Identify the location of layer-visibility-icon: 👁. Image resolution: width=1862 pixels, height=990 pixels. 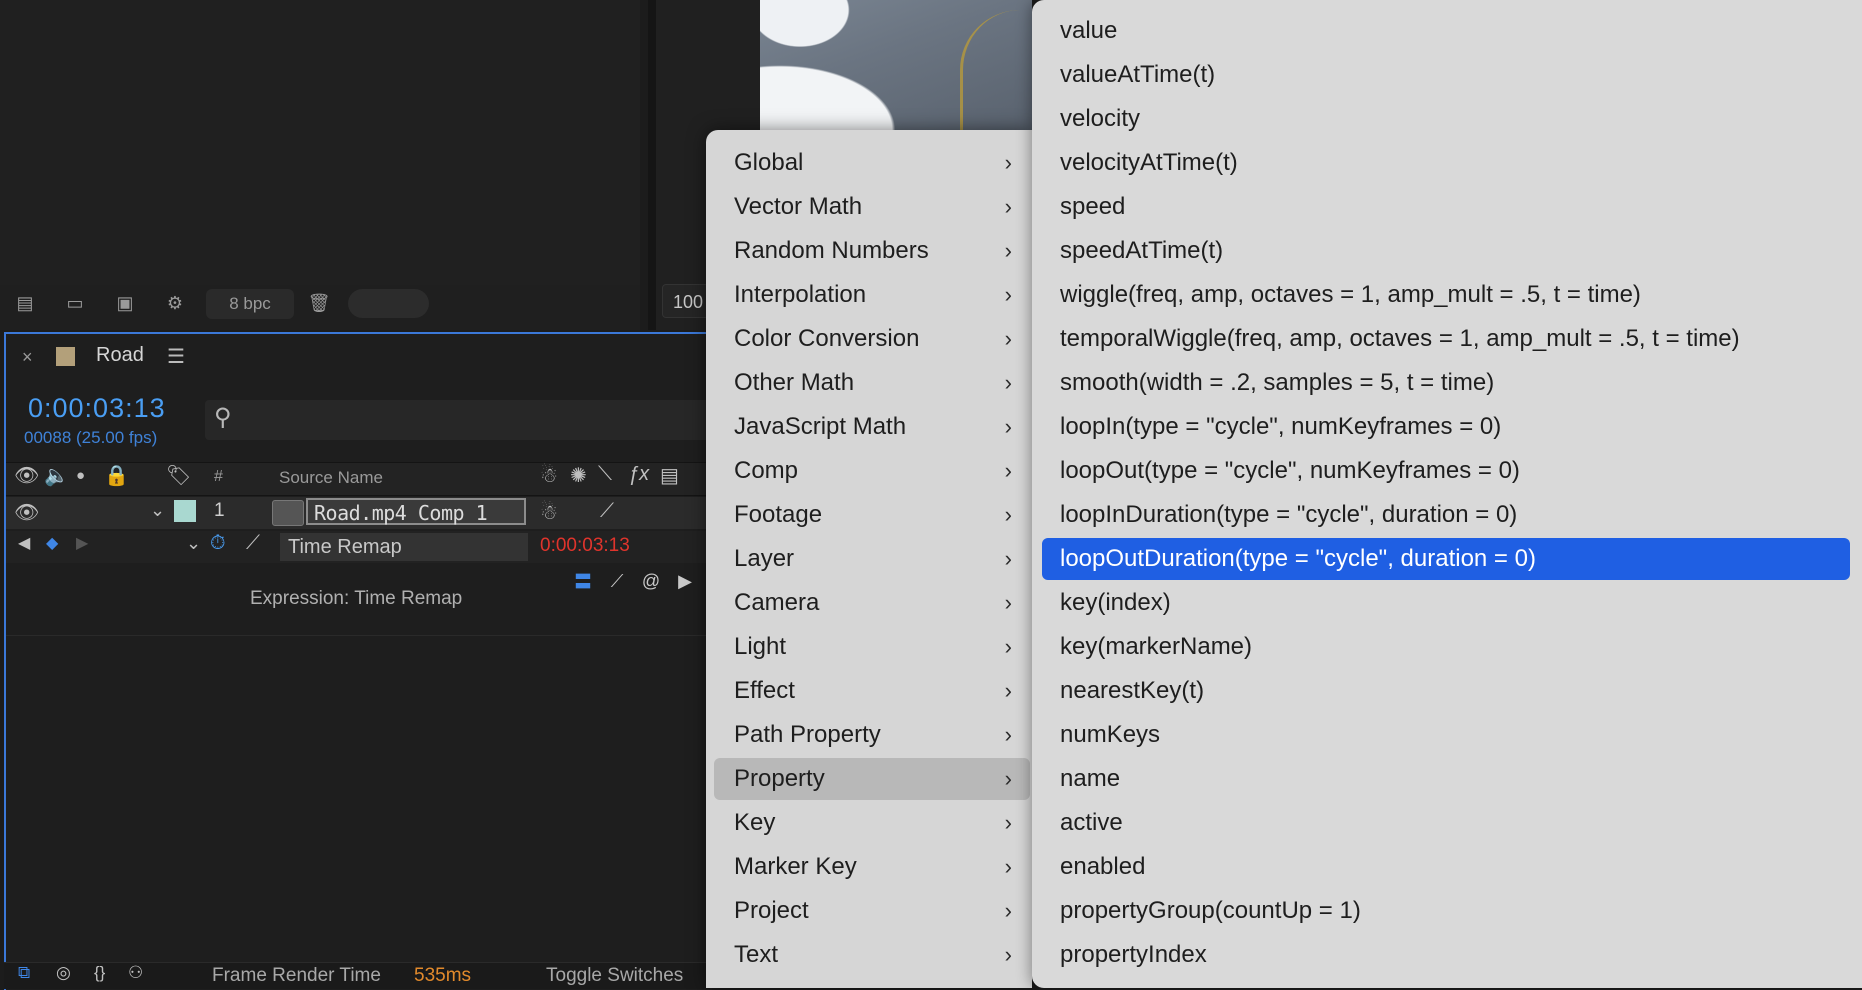
(26, 512).